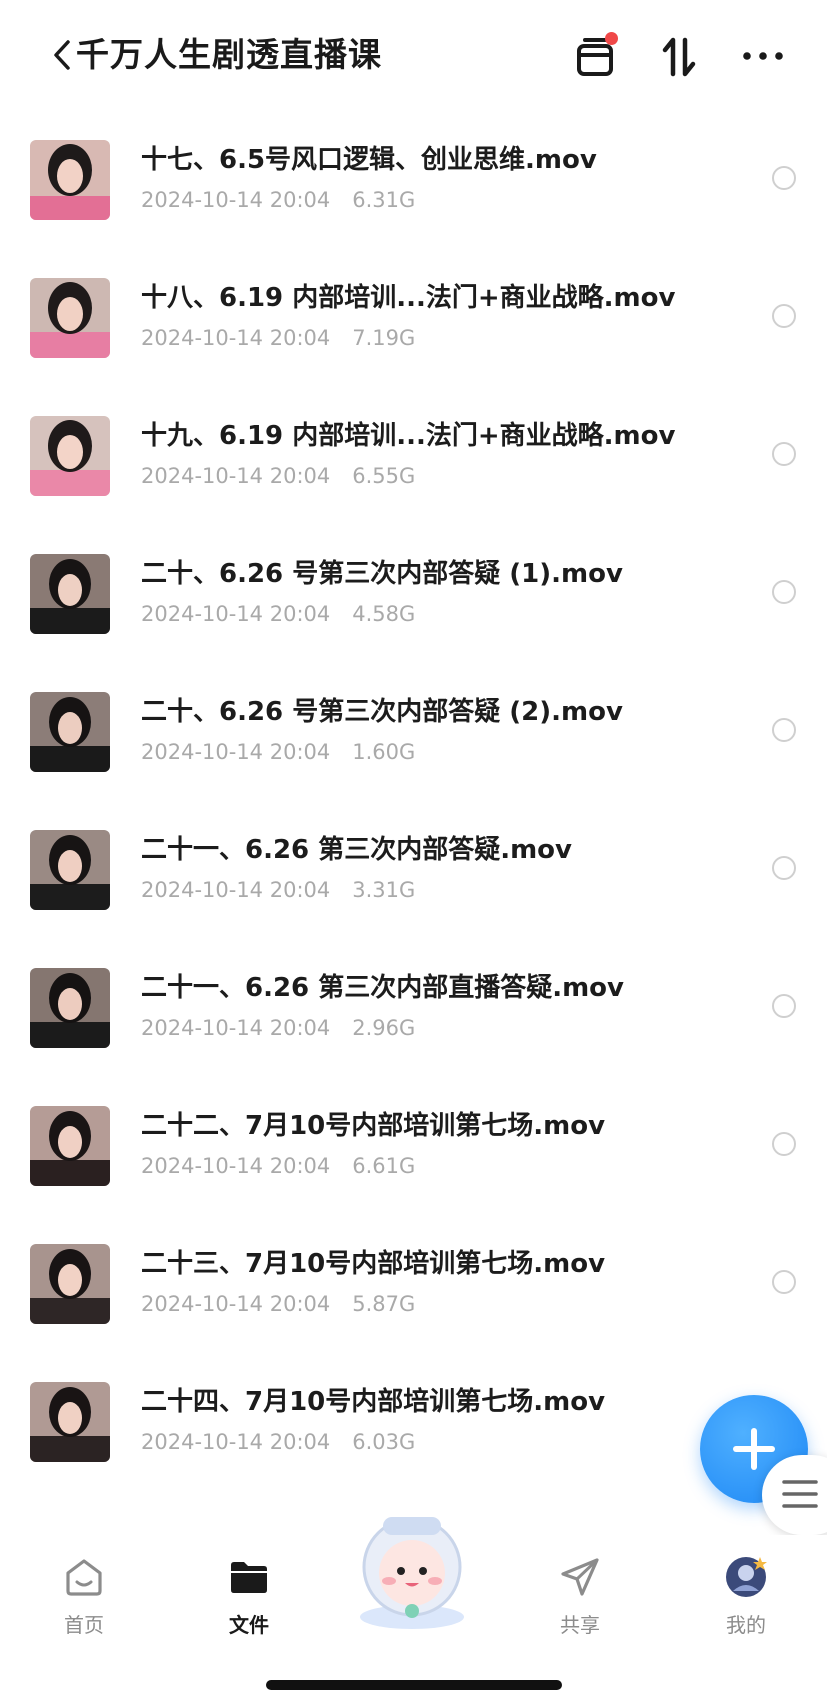  I want to click on file-meta: 2024-10-14 20:04 6.03G, so click(278, 1442).